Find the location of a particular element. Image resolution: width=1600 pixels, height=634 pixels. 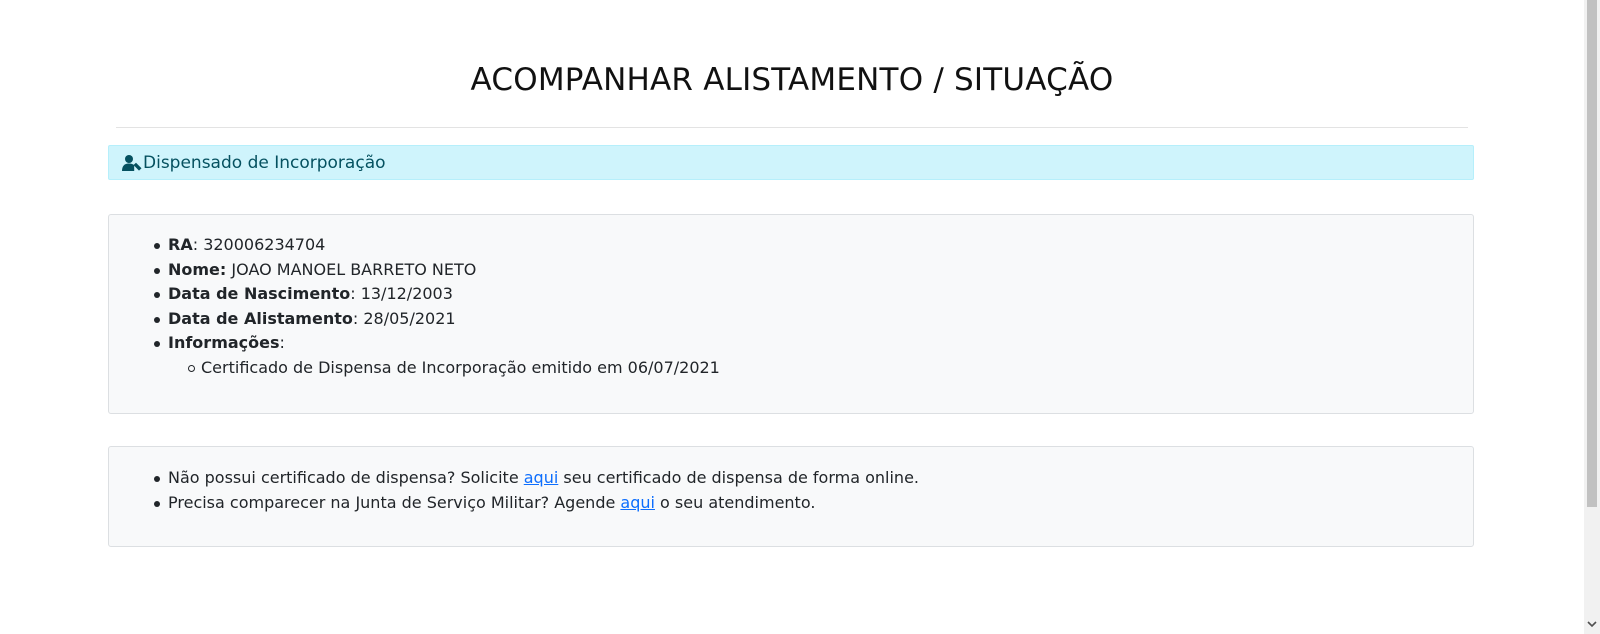

status-alert-text: Dispensado de Incorporação is located at coordinates (264, 162).